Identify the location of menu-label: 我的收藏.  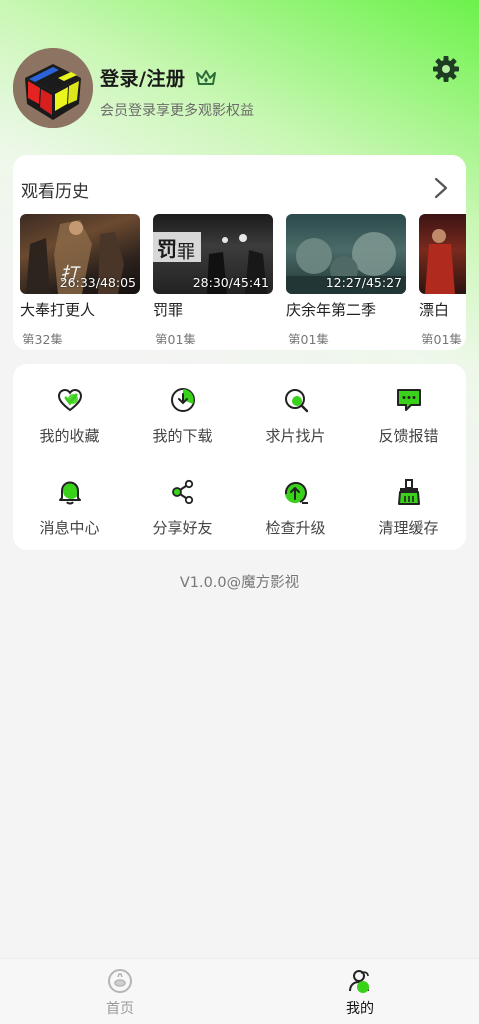
(69, 436).